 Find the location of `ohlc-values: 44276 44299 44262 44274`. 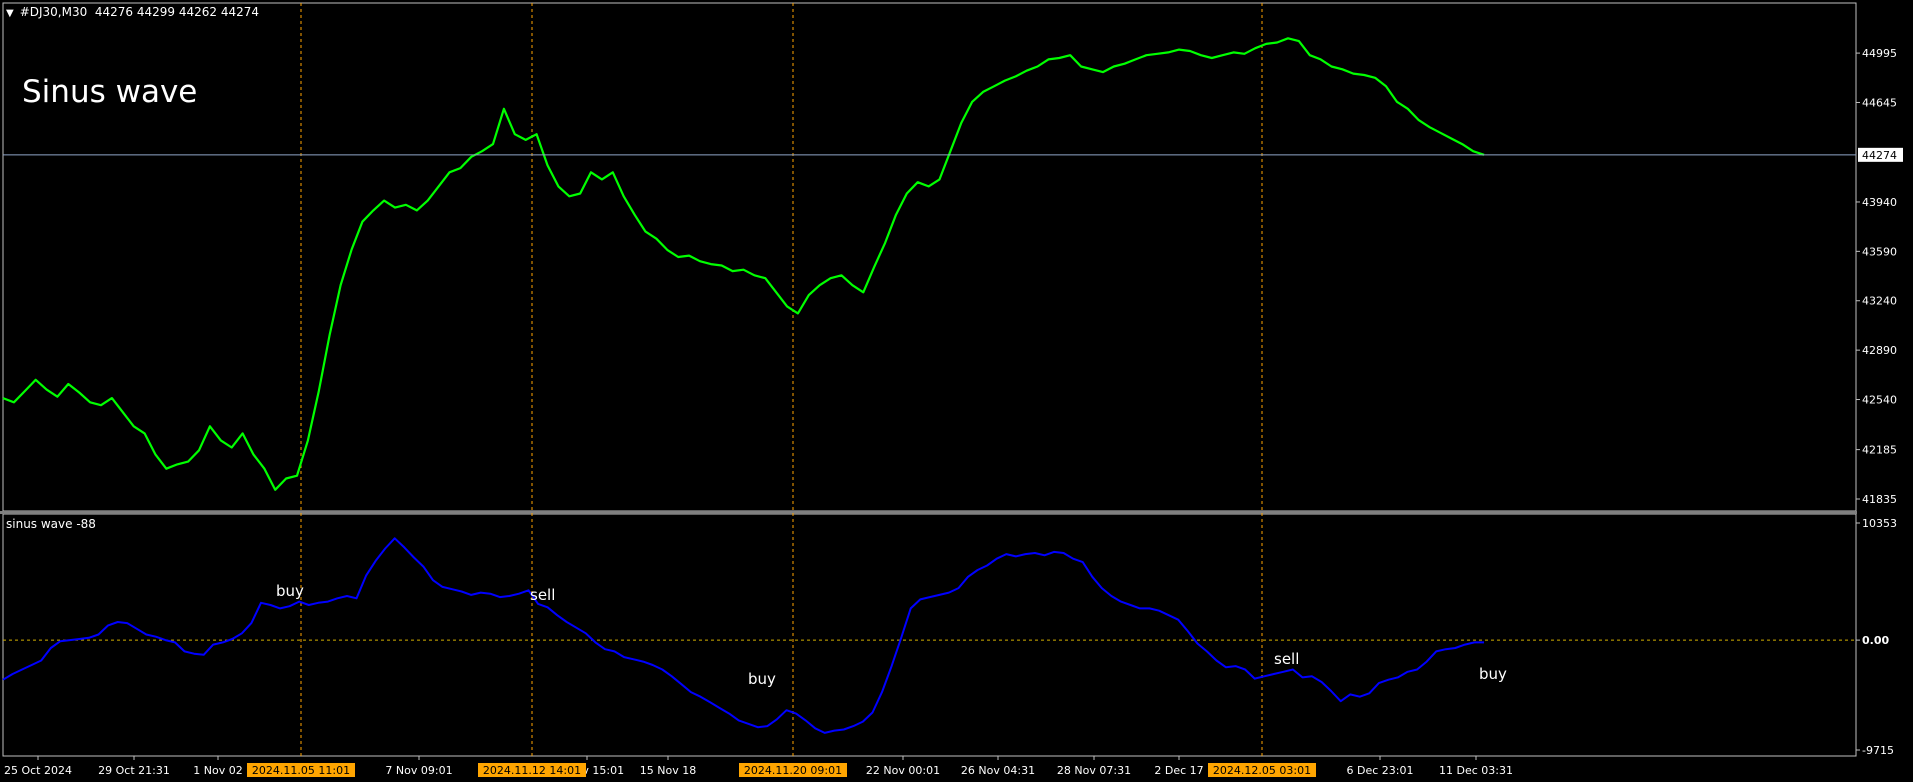

ohlc-values: 44276 44299 44262 44274 is located at coordinates (177, 12).